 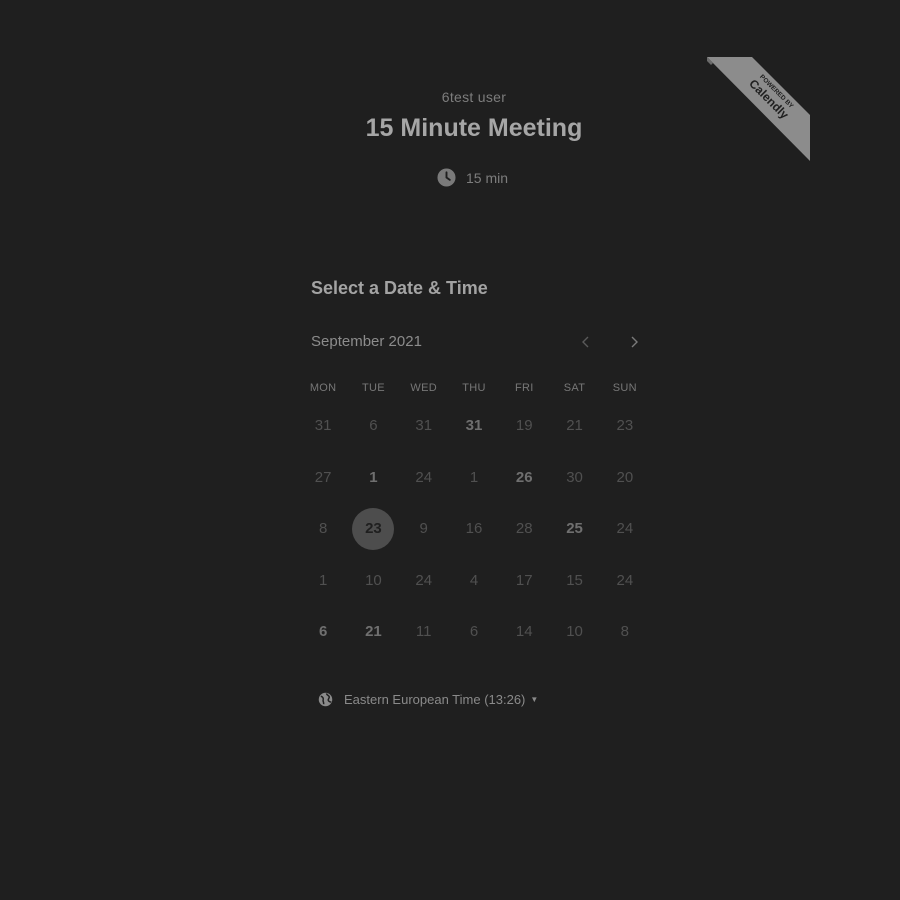 I want to click on calendar-day: 4, so click(x=474, y=580).